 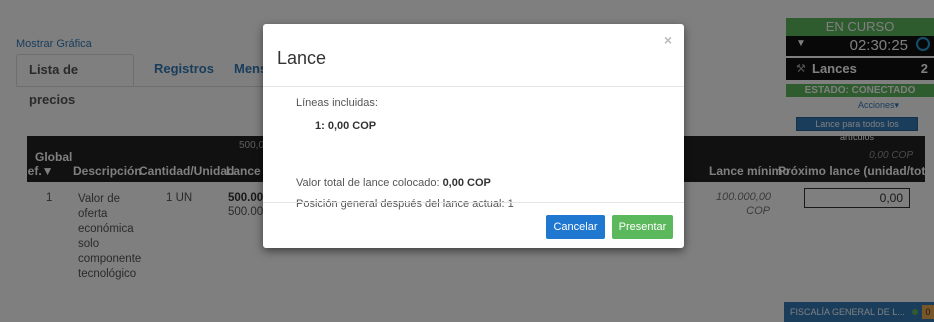 I want to click on included-lines-label: Líneas incluidas:, so click(x=337, y=103).